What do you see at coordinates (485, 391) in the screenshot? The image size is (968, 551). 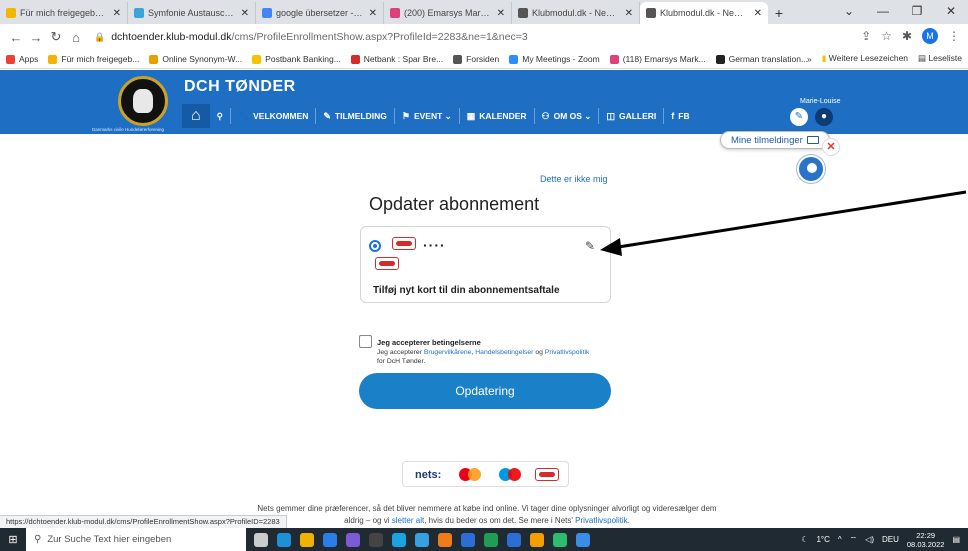 I see `update-button: Opdatering` at bounding box center [485, 391].